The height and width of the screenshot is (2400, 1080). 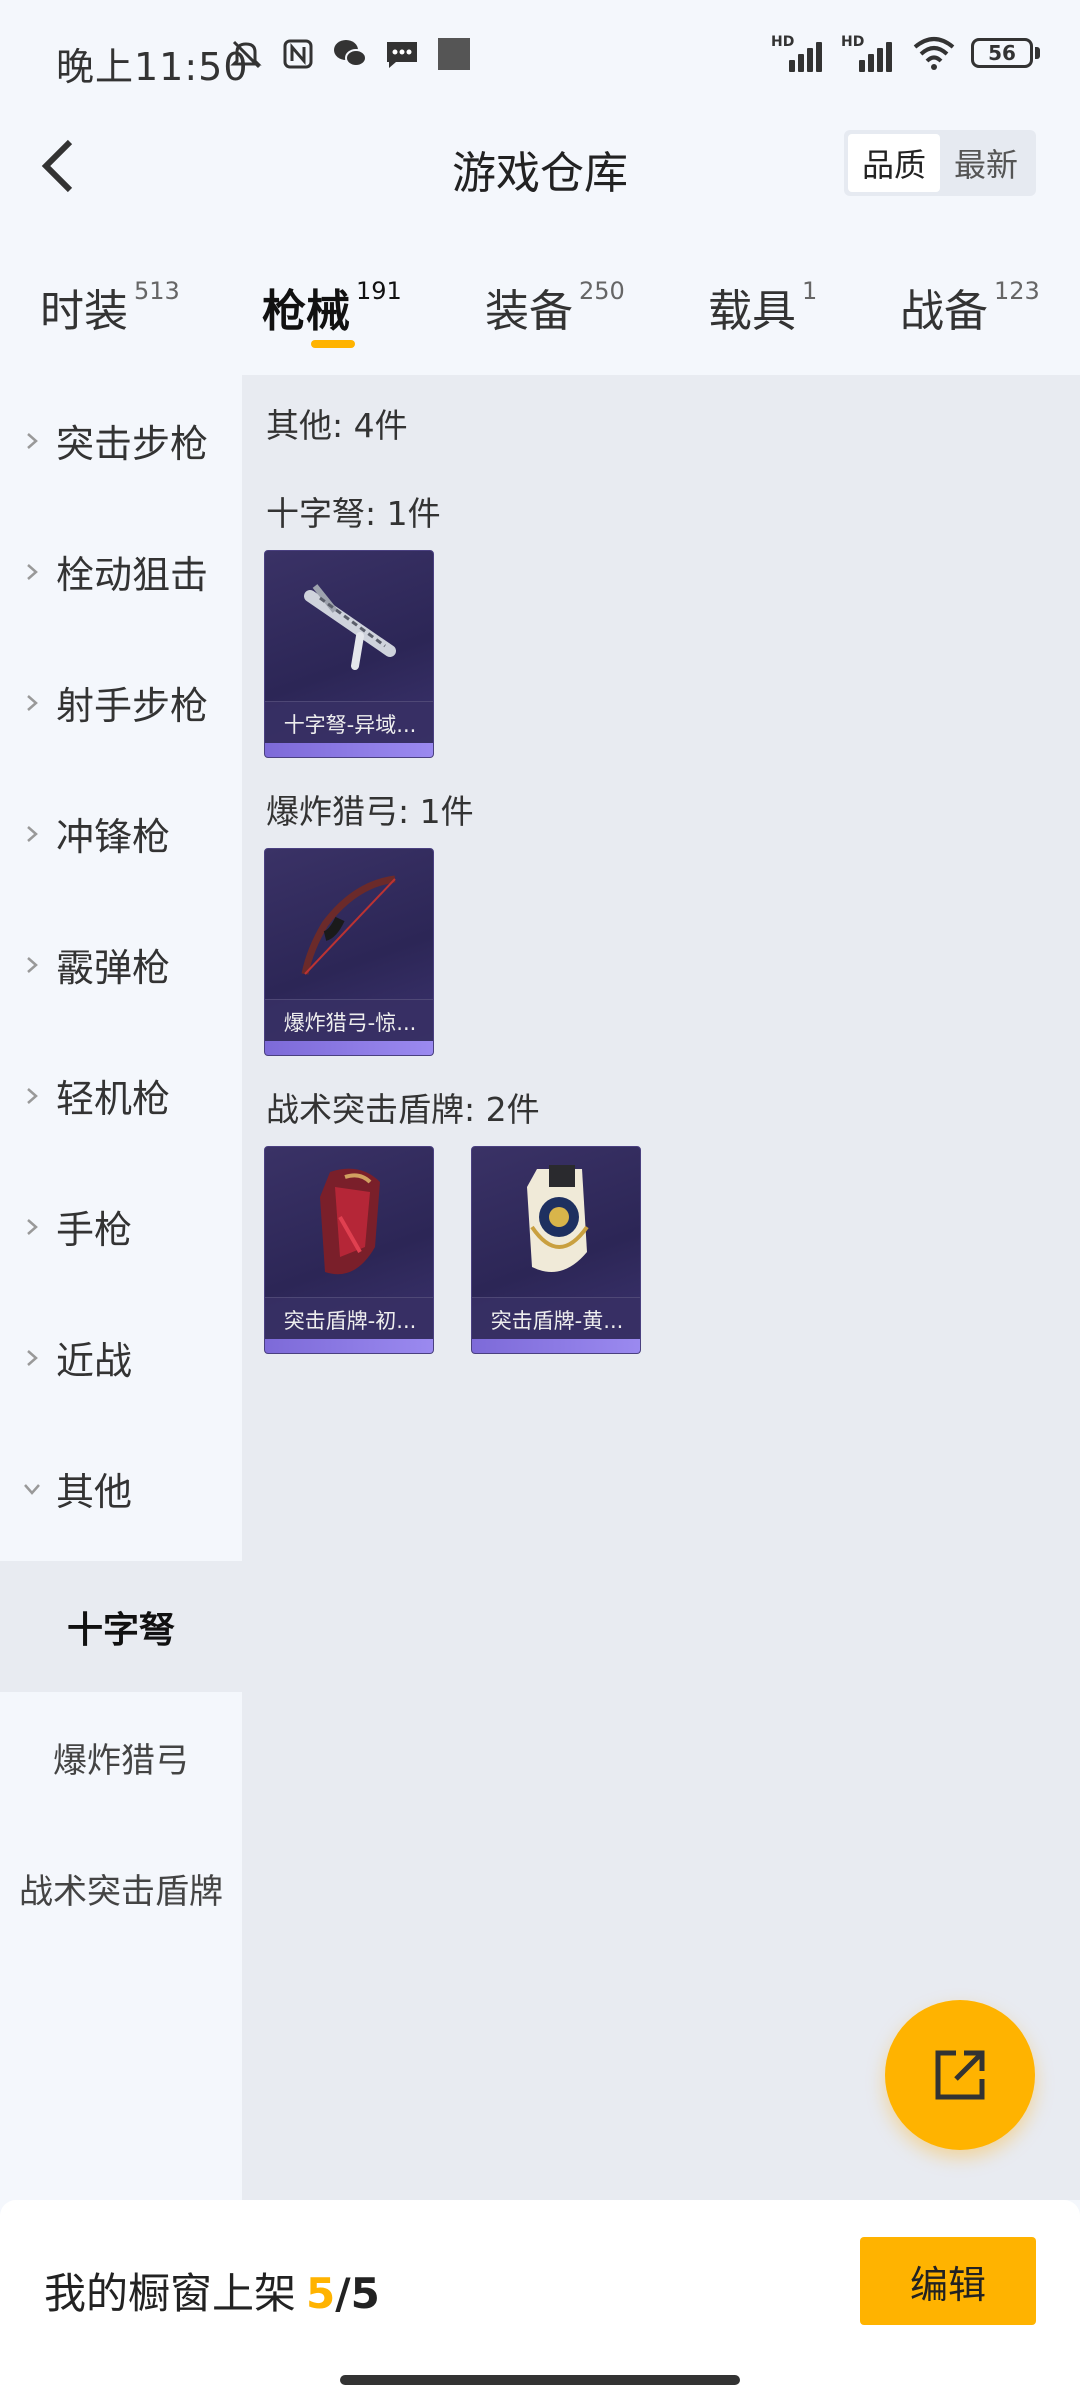 I want to click on nfc-icon, so click(x=298, y=54).